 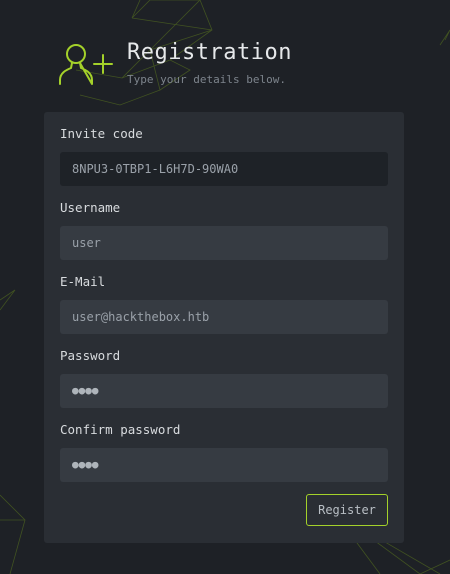 I want to click on invite-code-label: Invite code, so click(x=101, y=133).